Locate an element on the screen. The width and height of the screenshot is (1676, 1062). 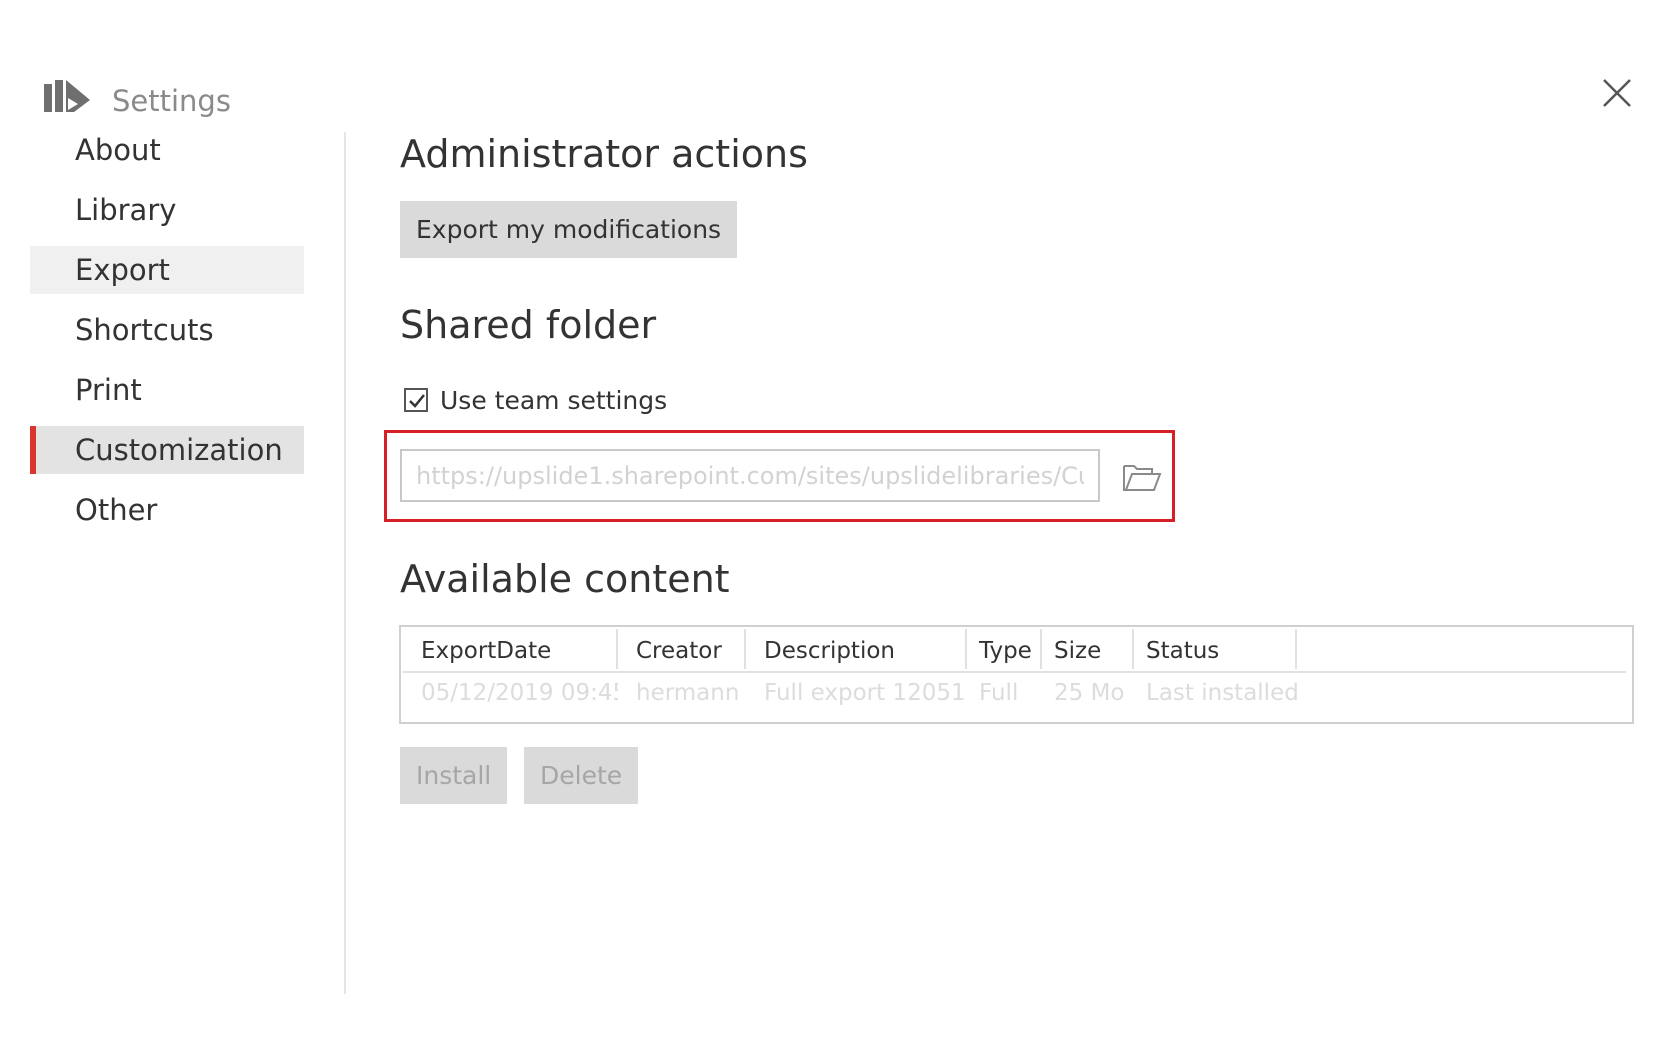
sidebar-item-export: Export is located at coordinates (167, 270).